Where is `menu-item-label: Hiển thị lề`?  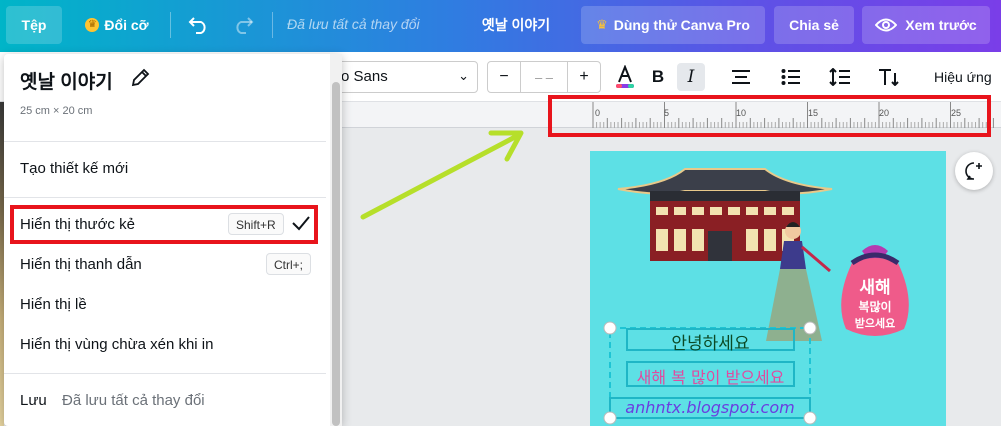
menu-item-label: Hiển thị lề is located at coordinates (53, 304).